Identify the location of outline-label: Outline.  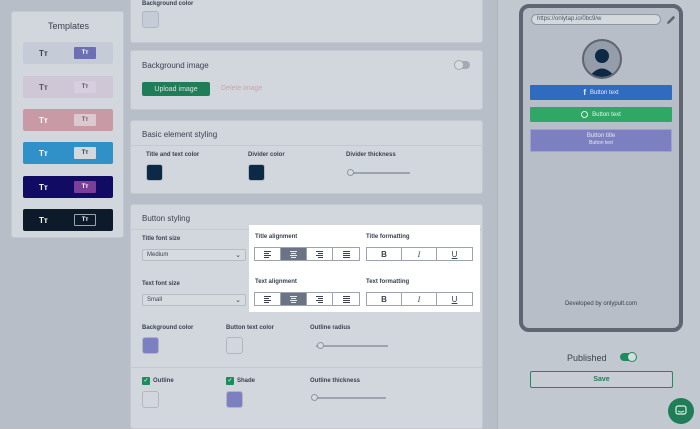
(163, 381).